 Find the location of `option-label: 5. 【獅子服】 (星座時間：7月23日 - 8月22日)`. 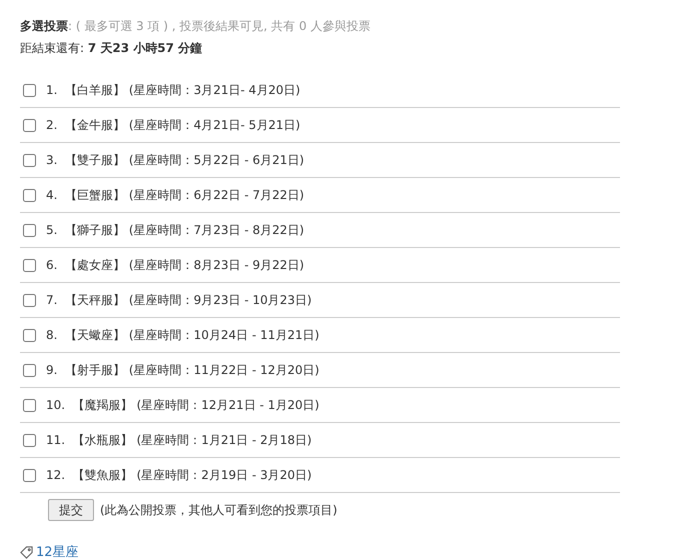

option-label: 5. 【獅子服】 (星座時間：7月23日 - 8月22日) is located at coordinates (175, 230).